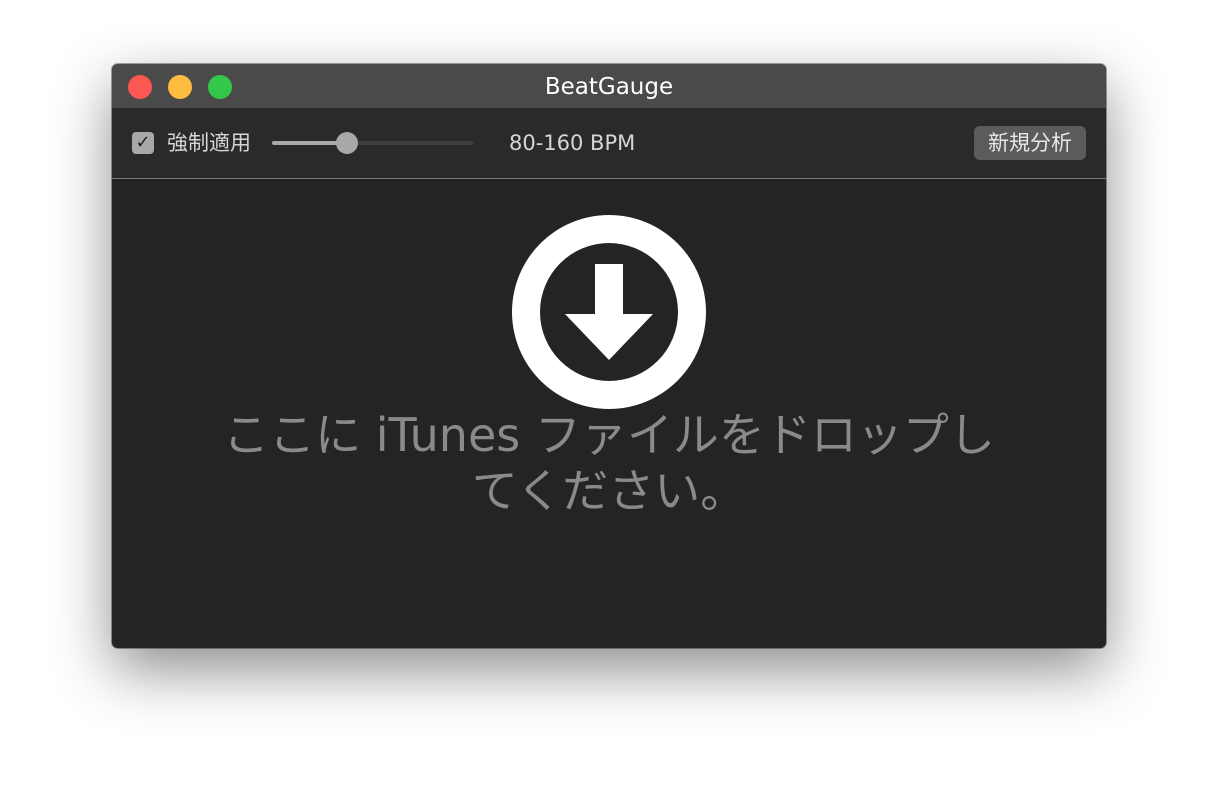 The width and height of the screenshot is (1218, 808). I want to click on new-analysis-button: 新規分析, so click(1030, 143).